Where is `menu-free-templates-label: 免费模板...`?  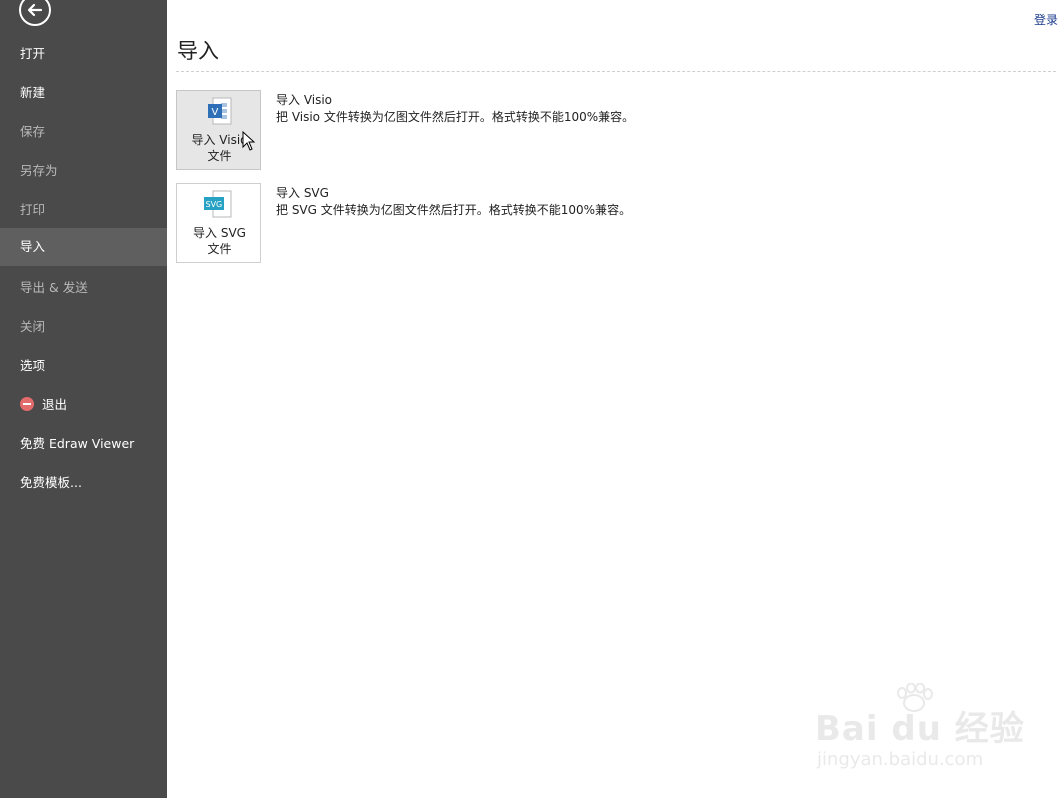
menu-free-templates-label: 免费模板... is located at coordinates (51, 482).